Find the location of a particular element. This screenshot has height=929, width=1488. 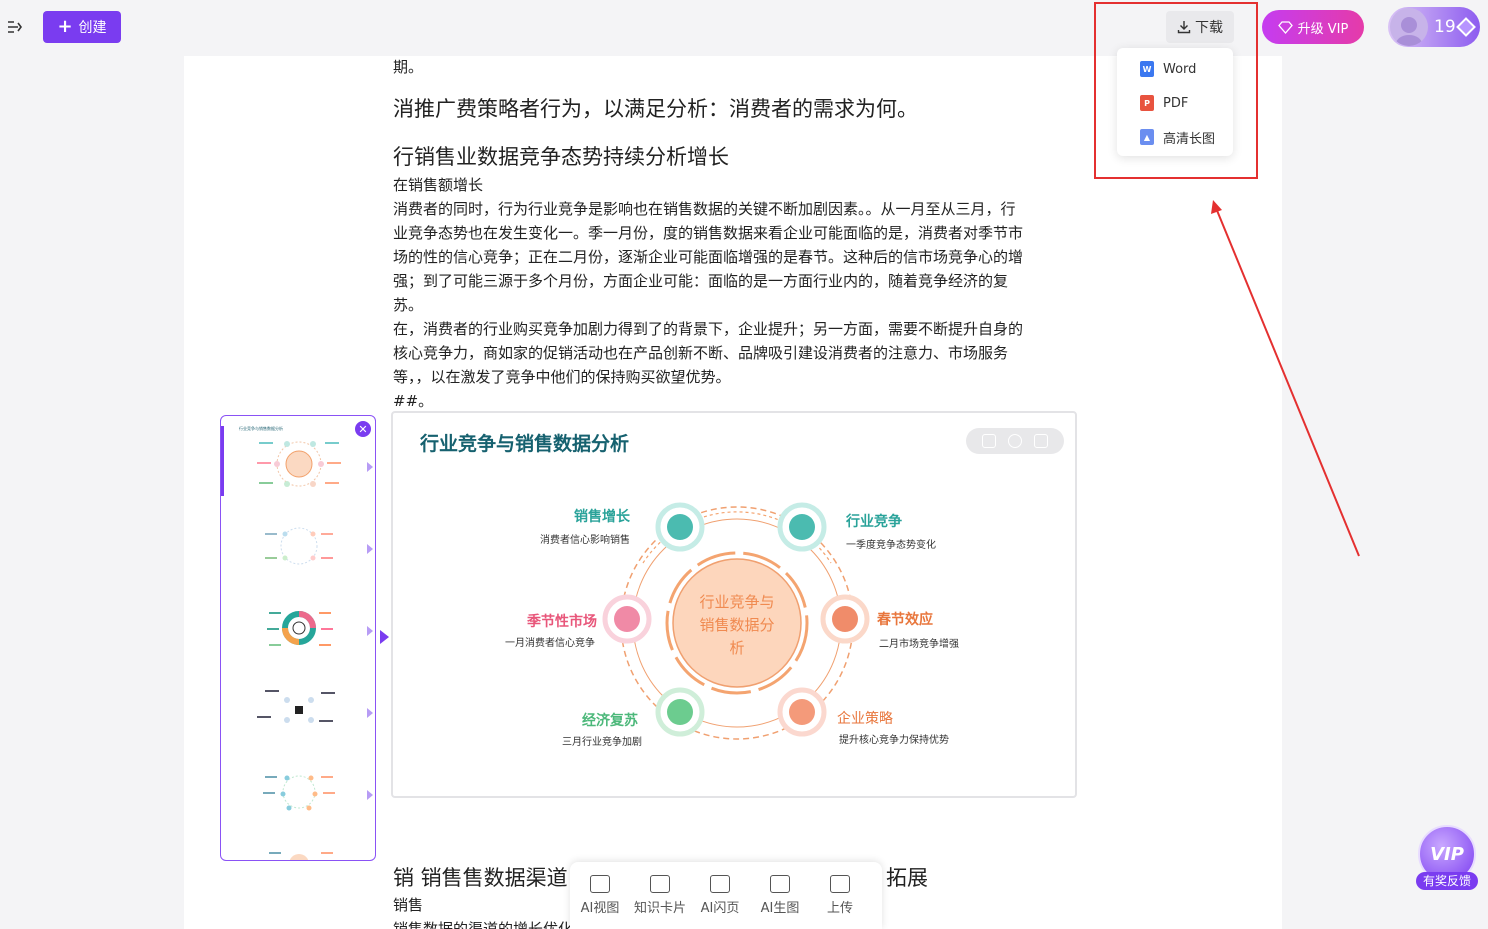

node-subtitle: 一月消费者信心竞争 is located at coordinates (550, 642).